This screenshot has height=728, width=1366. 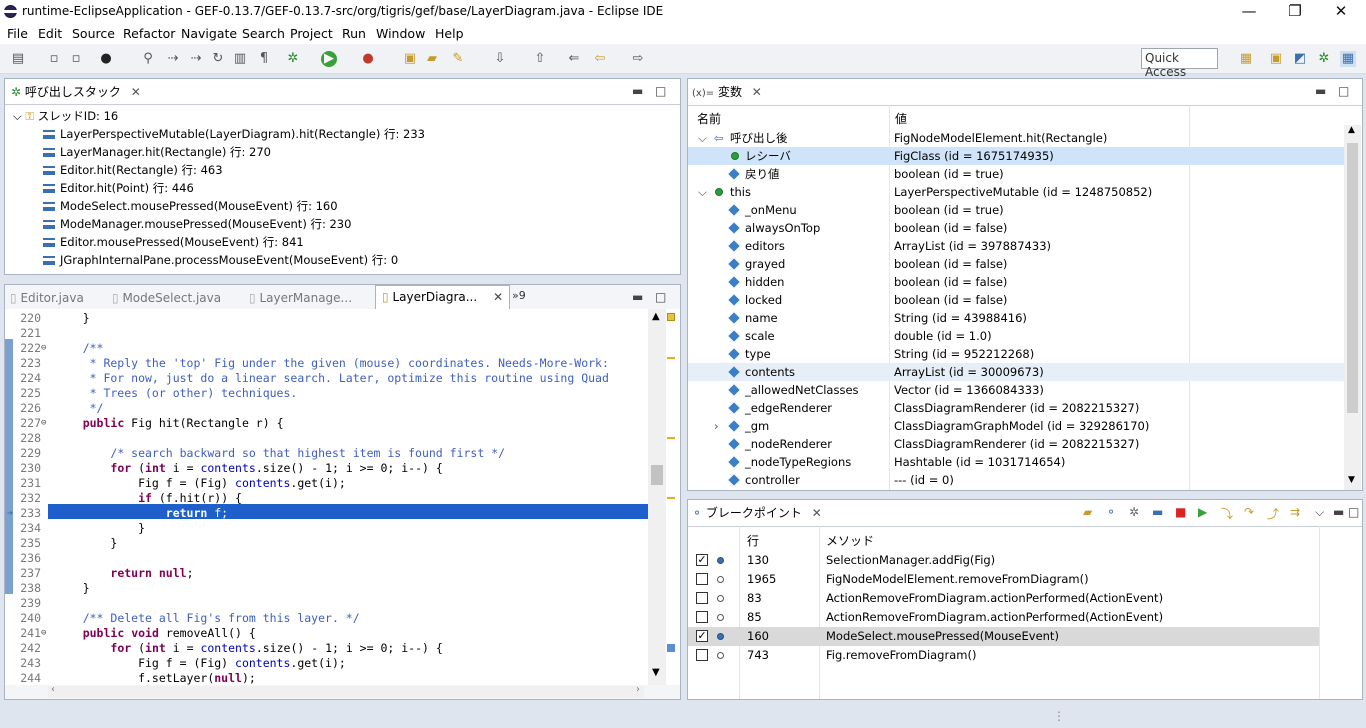 What do you see at coordinates (1300, 59) in the screenshot?
I see `java-ee-perspective-icon: ◩` at bounding box center [1300, 59].